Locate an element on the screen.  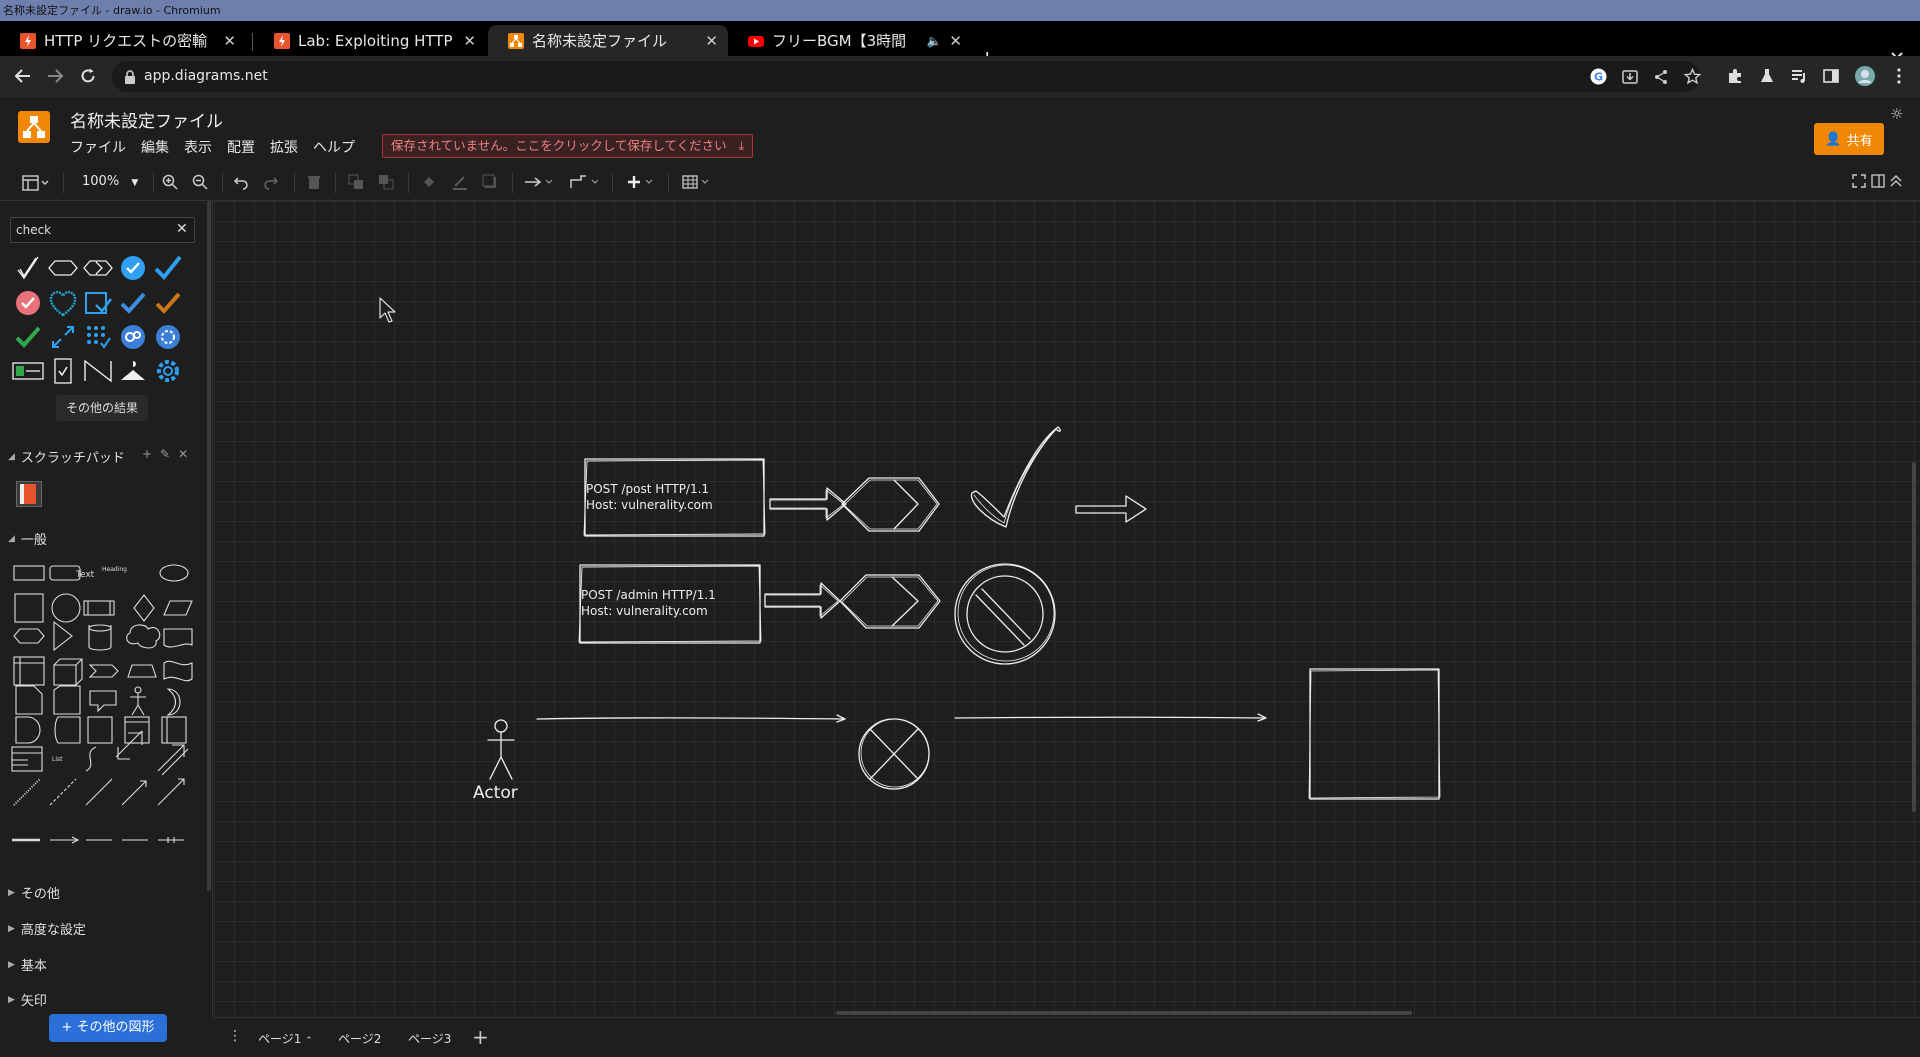
scratchpad-header: ◢ スクラッチパッド is located at coordinates (66, 456).